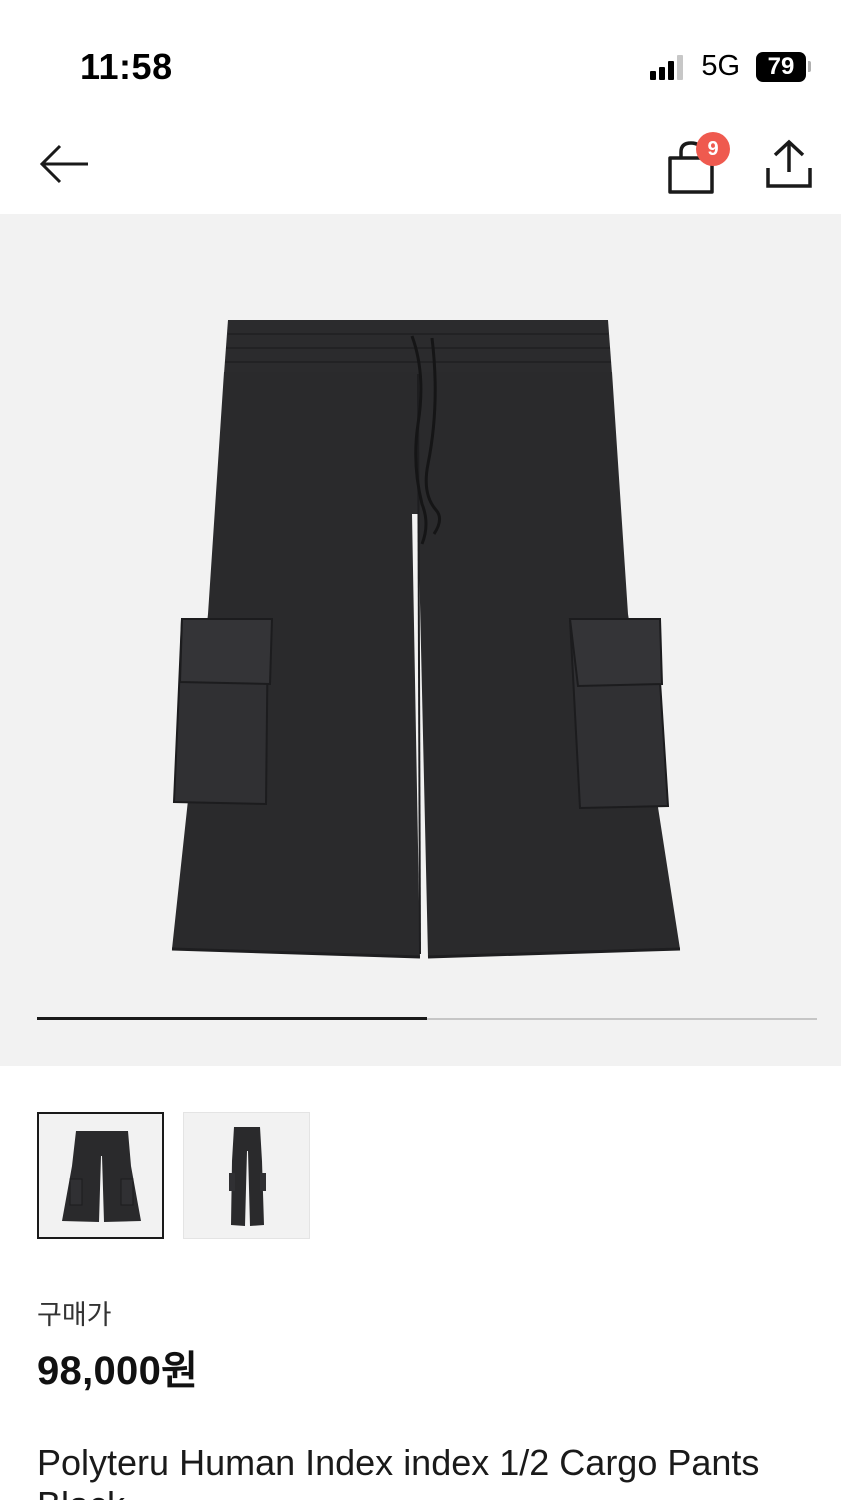  What do you see at coordinates (720, 66) in the screenshot?
I see `network-type: 5G` at bounding box center [720, 66].